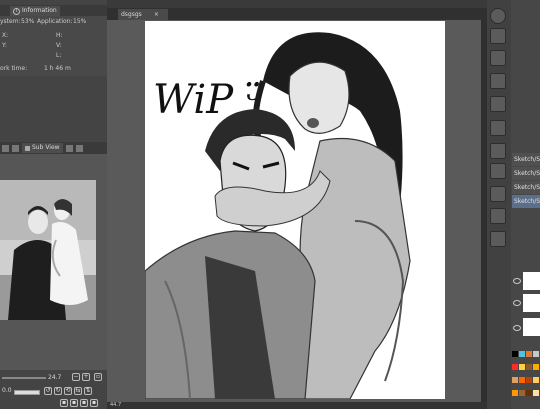 This screenshot has width=540, height=409. I want to click on tab-information: i Information, so click(35, 11).